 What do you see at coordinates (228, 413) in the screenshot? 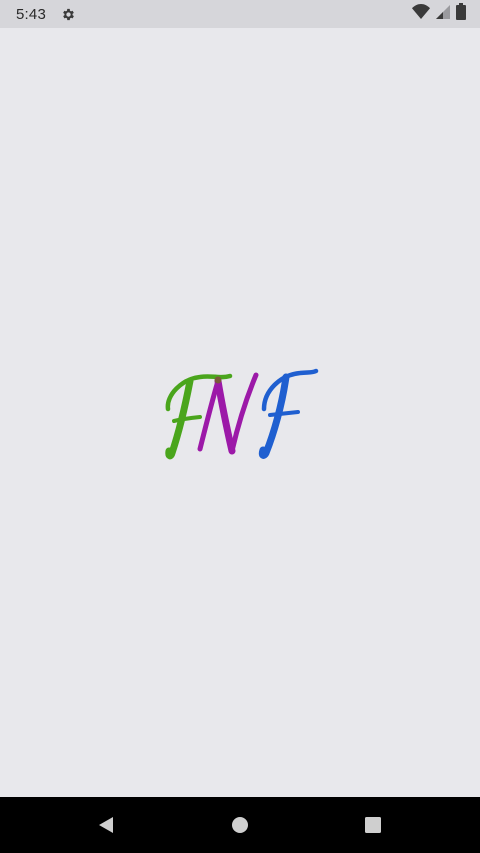
I see `logo-letter-n-purple` at bounding box center [228, 413].